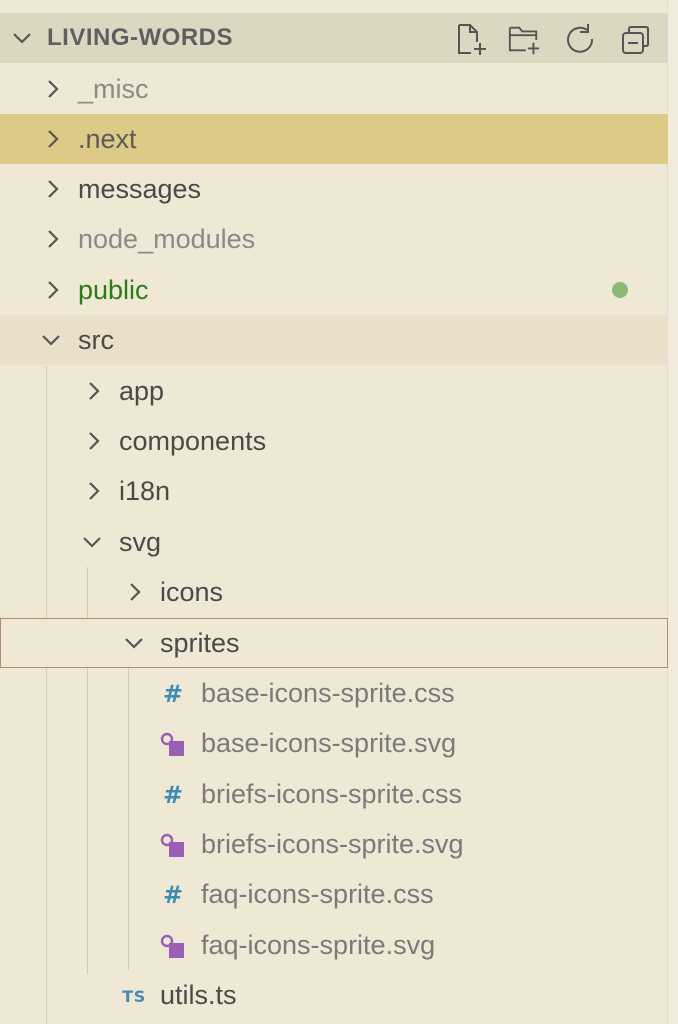 Image resolution: width=678 pixels, height=1024 pixels. I want to click on tree-item-utils: TS utils.ts, so click(334, 995).